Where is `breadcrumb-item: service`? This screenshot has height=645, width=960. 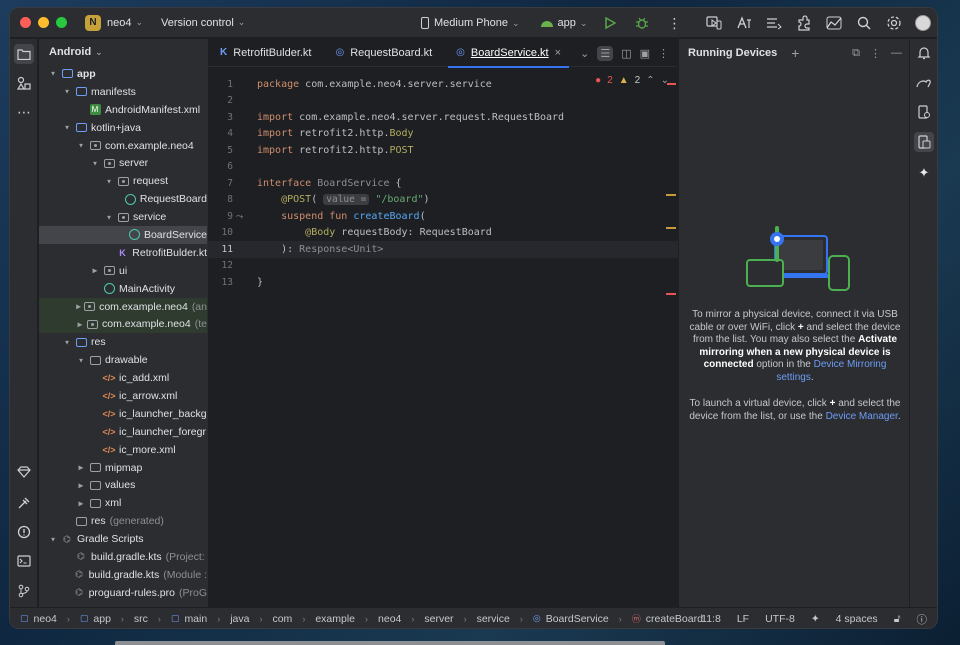
breadcrumb-item: service is located at coordinates (493, 619).